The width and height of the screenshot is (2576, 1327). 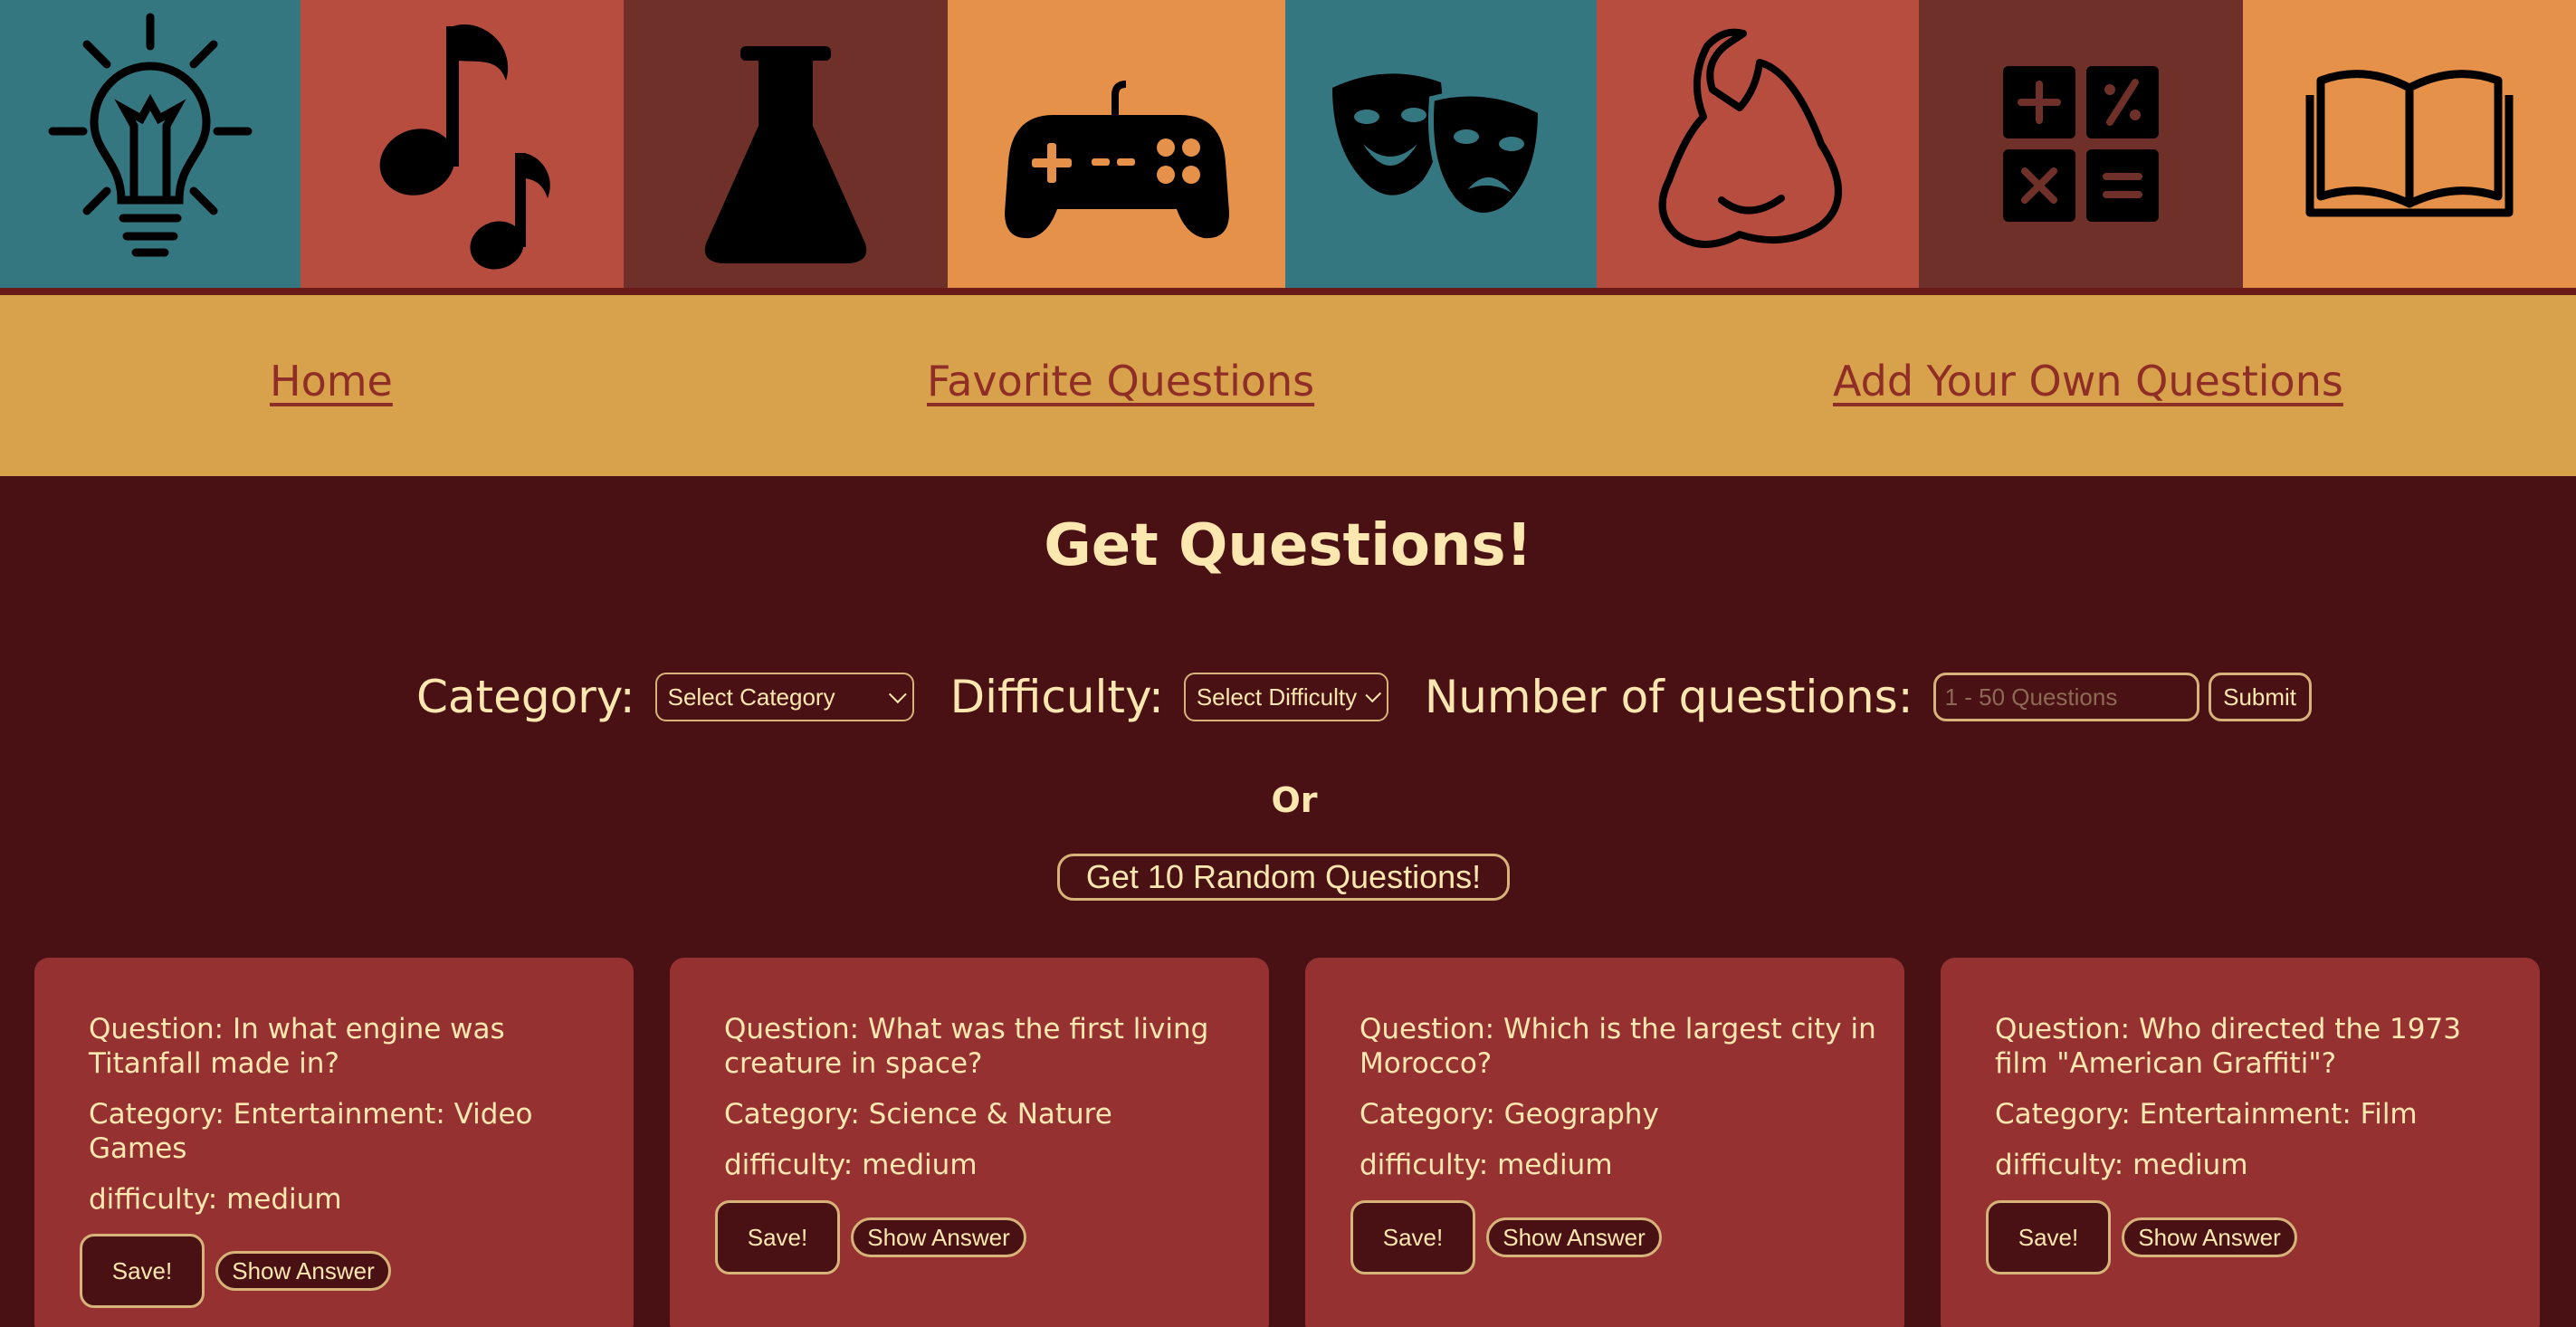 I want to click on tile-music, so click(x=462, y=144).